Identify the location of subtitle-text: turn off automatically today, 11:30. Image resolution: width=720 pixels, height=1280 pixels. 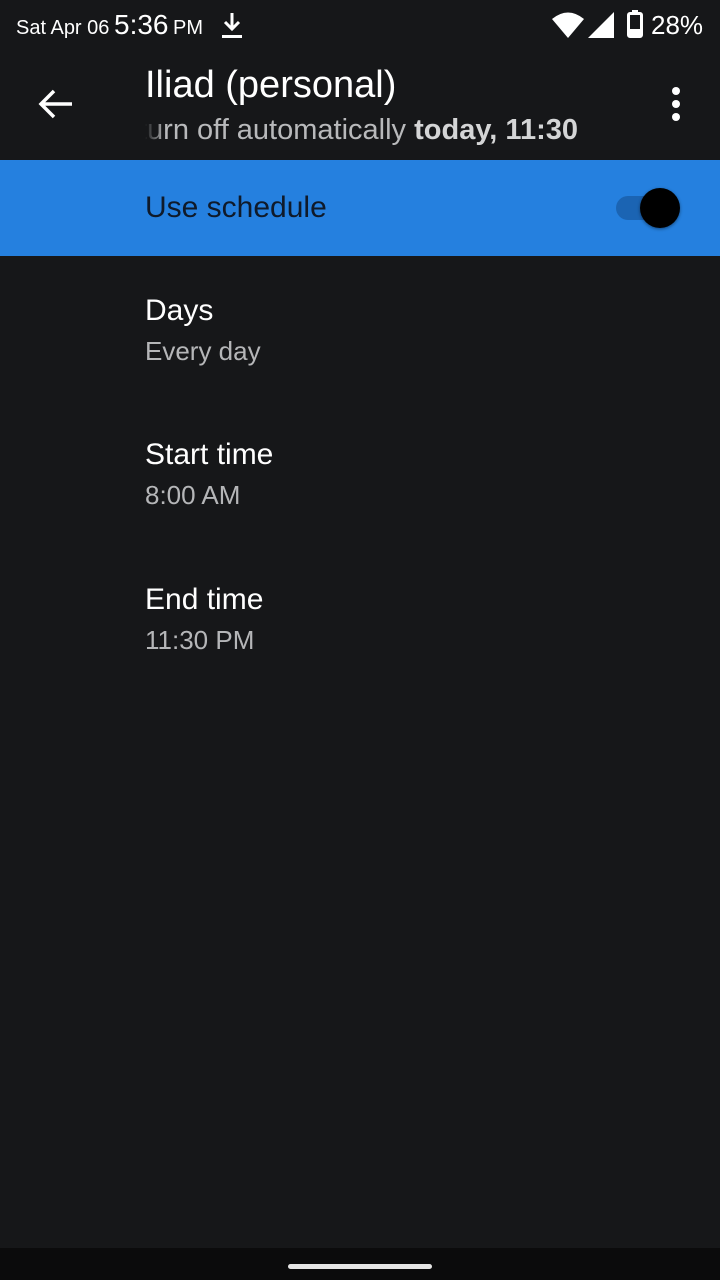
(361, 130).